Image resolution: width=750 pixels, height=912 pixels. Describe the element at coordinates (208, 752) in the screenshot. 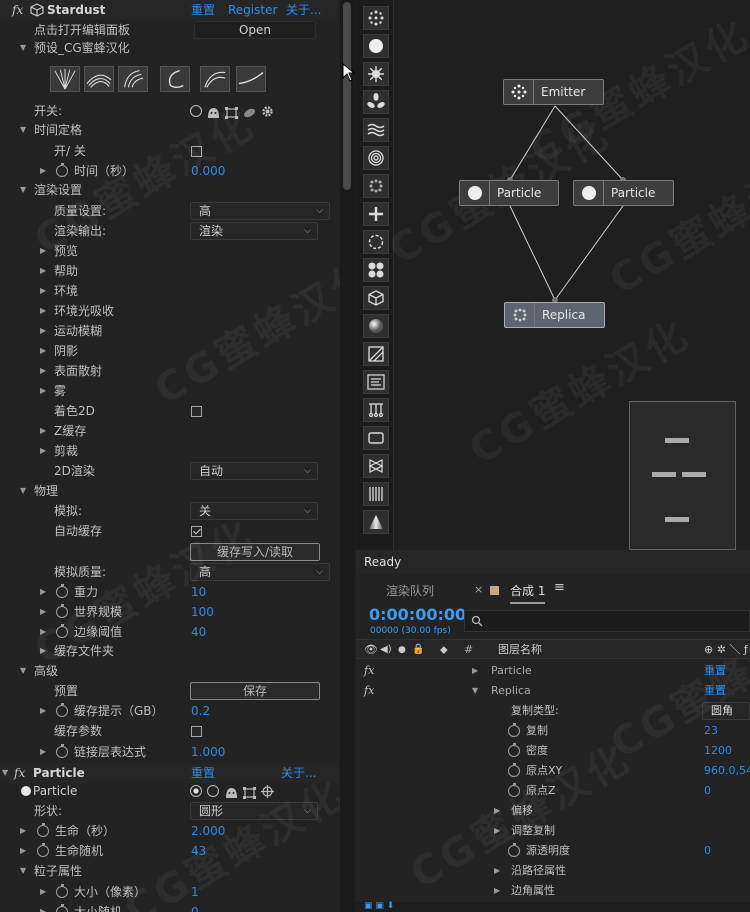

I see `link-expr-value: 1.000` at that location.